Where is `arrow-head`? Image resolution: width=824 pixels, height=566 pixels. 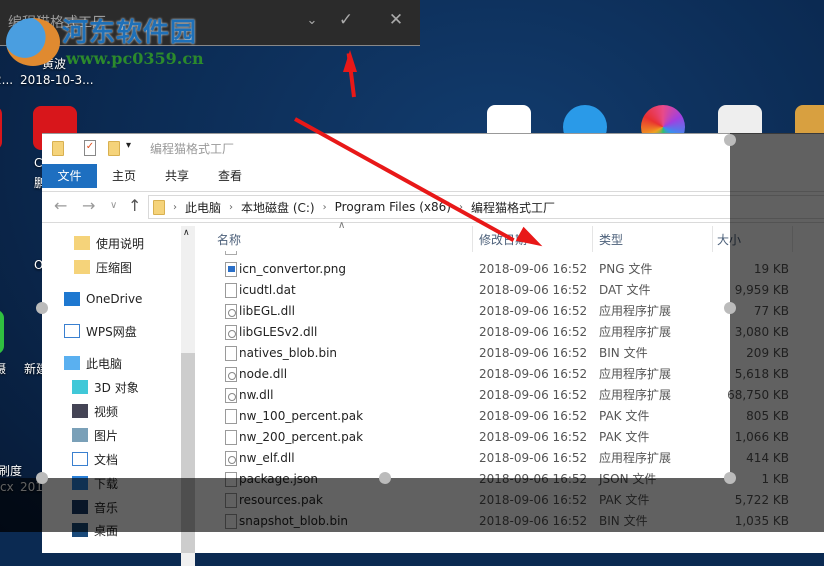
arrow-head is located at coordinates (350, 61).